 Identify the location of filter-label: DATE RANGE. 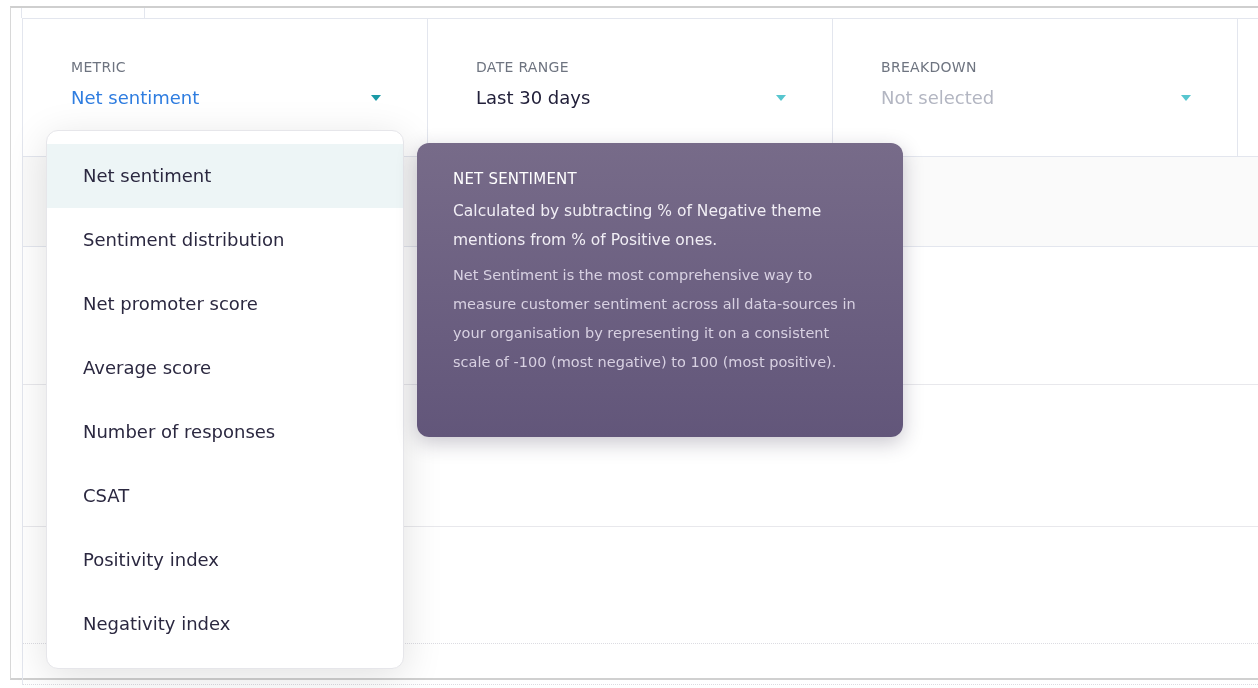
(523, 67).